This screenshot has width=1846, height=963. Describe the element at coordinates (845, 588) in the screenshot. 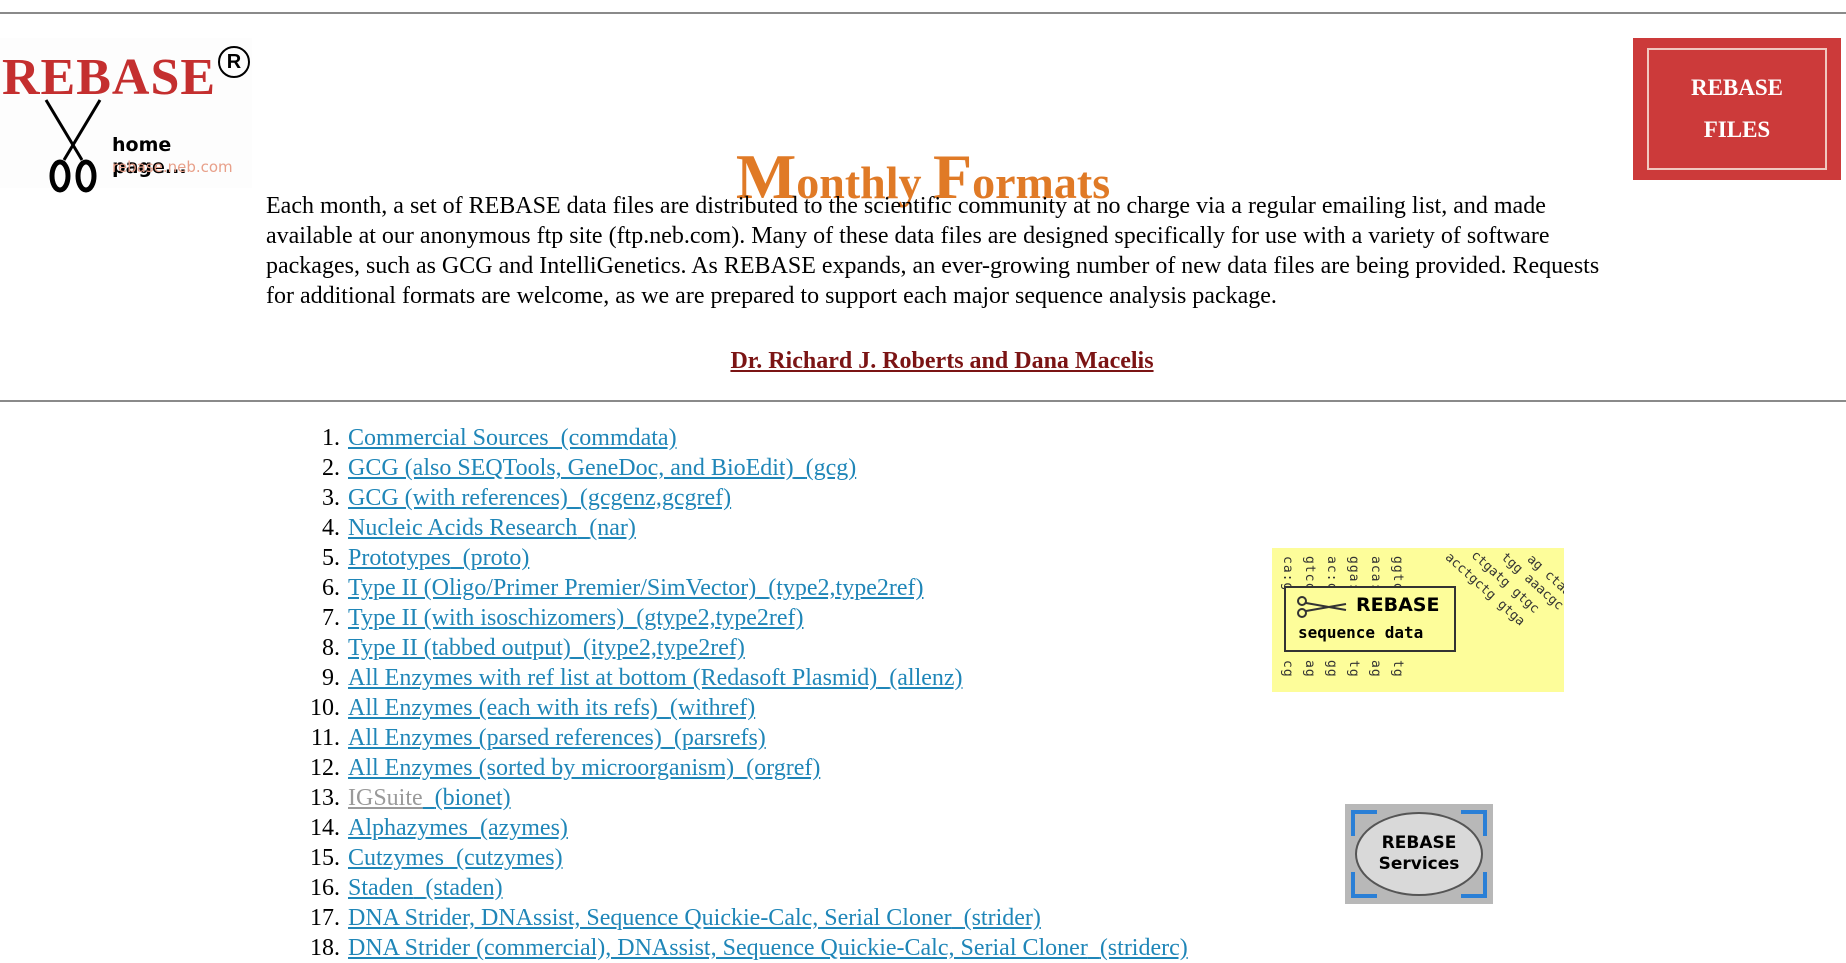

I see `format-code-link: (type2,type2ref)` at that location.